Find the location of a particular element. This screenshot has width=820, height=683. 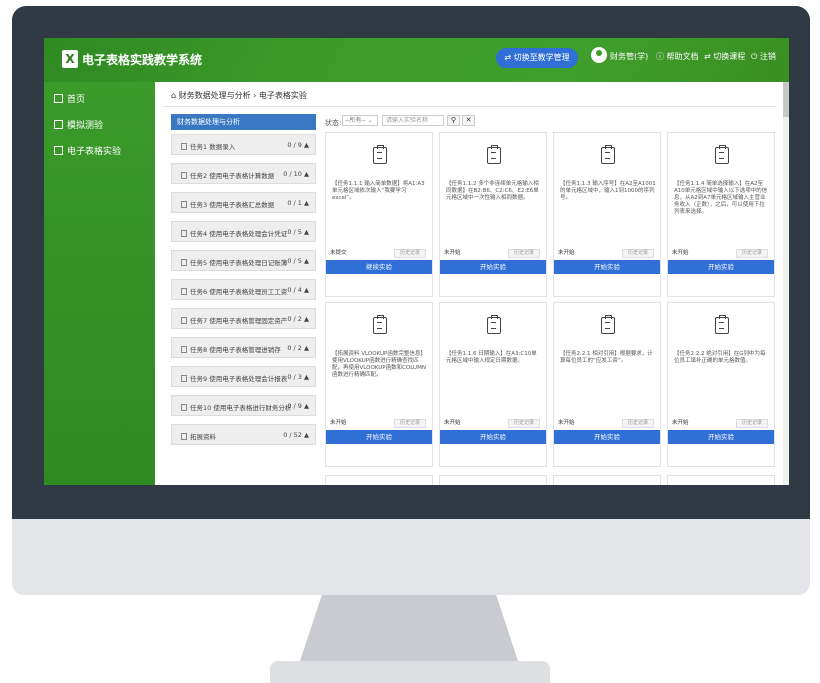

task-progress: 0 / 9 ▲ is located at coordinates (298, 145).